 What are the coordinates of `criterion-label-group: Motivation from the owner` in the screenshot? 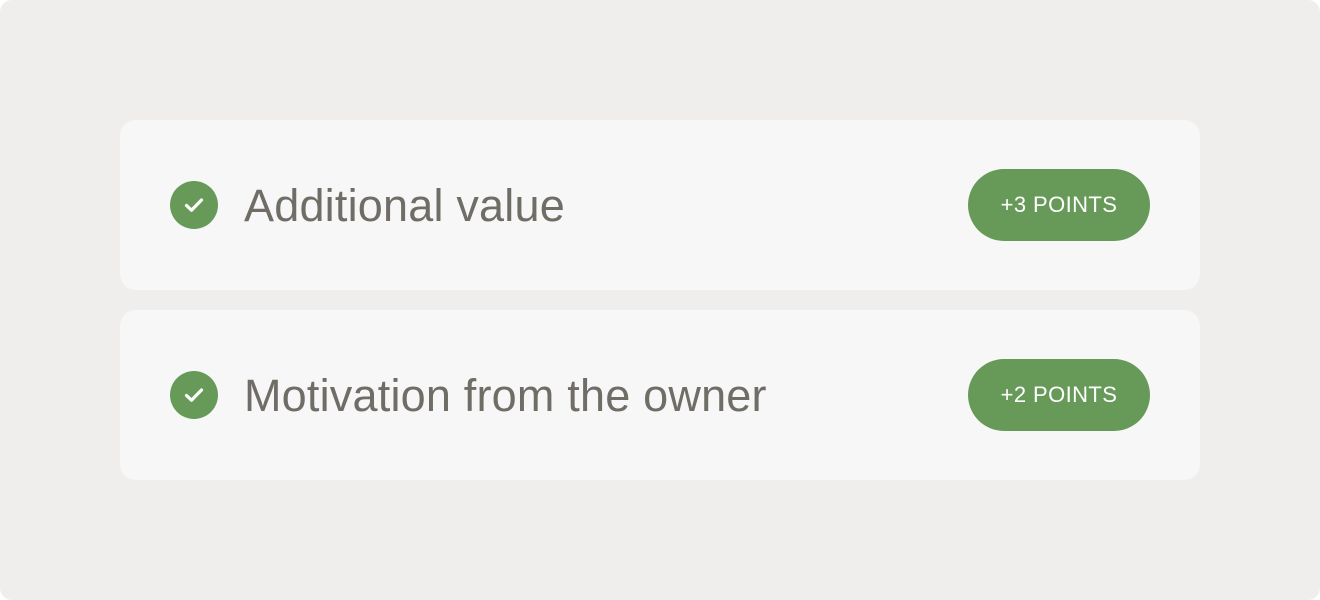 It's located at (468, 395).